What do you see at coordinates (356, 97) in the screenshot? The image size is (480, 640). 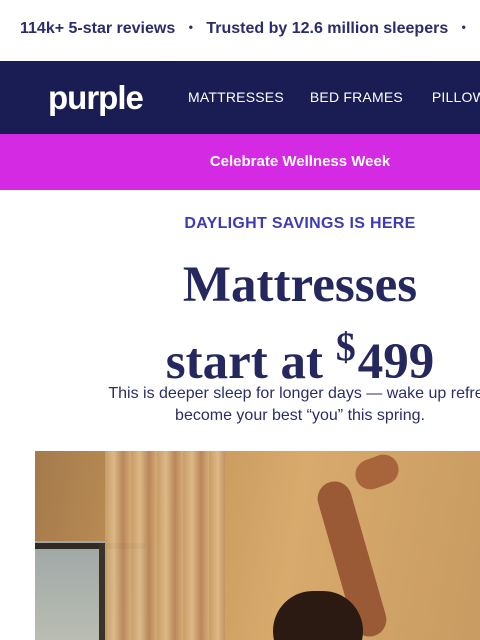 I see `nav-link-bed-frames: BED FRAMES` at bounding box center [356, 97].